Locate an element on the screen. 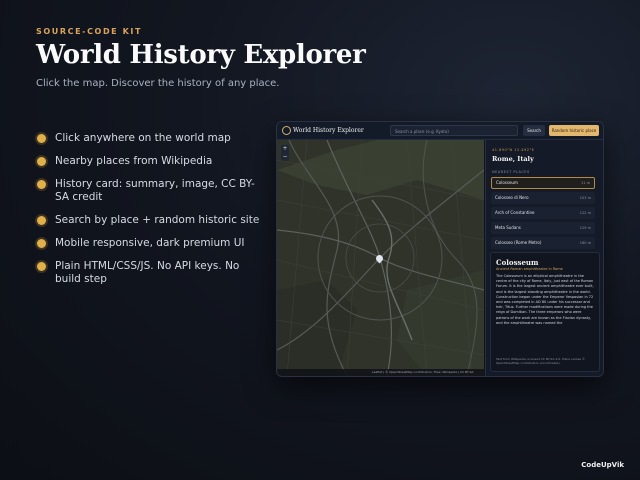 This screenshot has height=480, width=640. coordinates-label: 41.890°N 12.492°E is located at coordinates (513, 150).